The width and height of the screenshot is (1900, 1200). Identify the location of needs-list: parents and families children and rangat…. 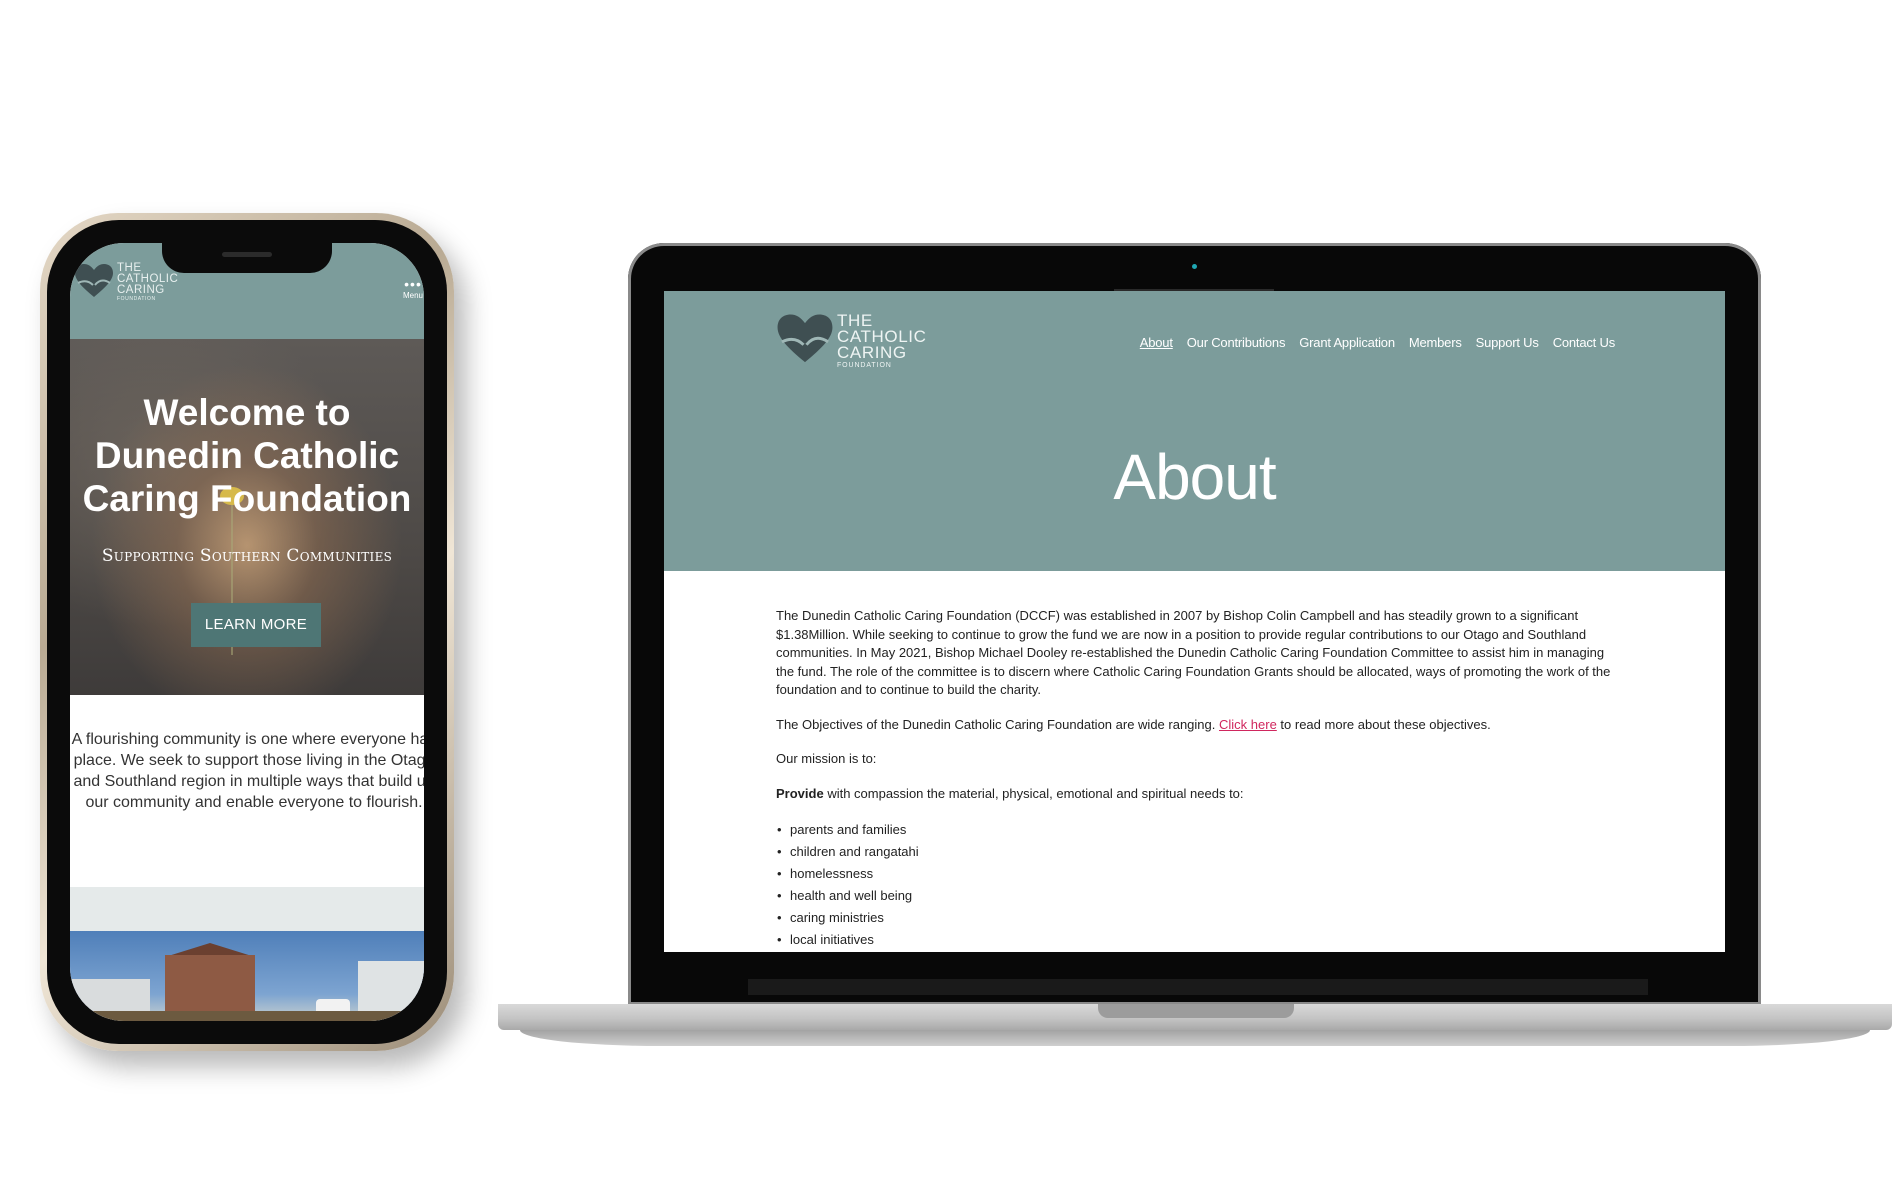
(1196, 885).